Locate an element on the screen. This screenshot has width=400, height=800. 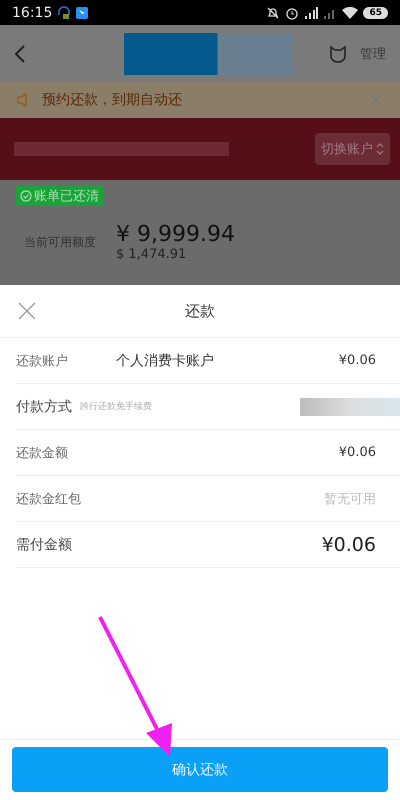
confirm-button: 确认还款 is located at coordinates (200, 769).